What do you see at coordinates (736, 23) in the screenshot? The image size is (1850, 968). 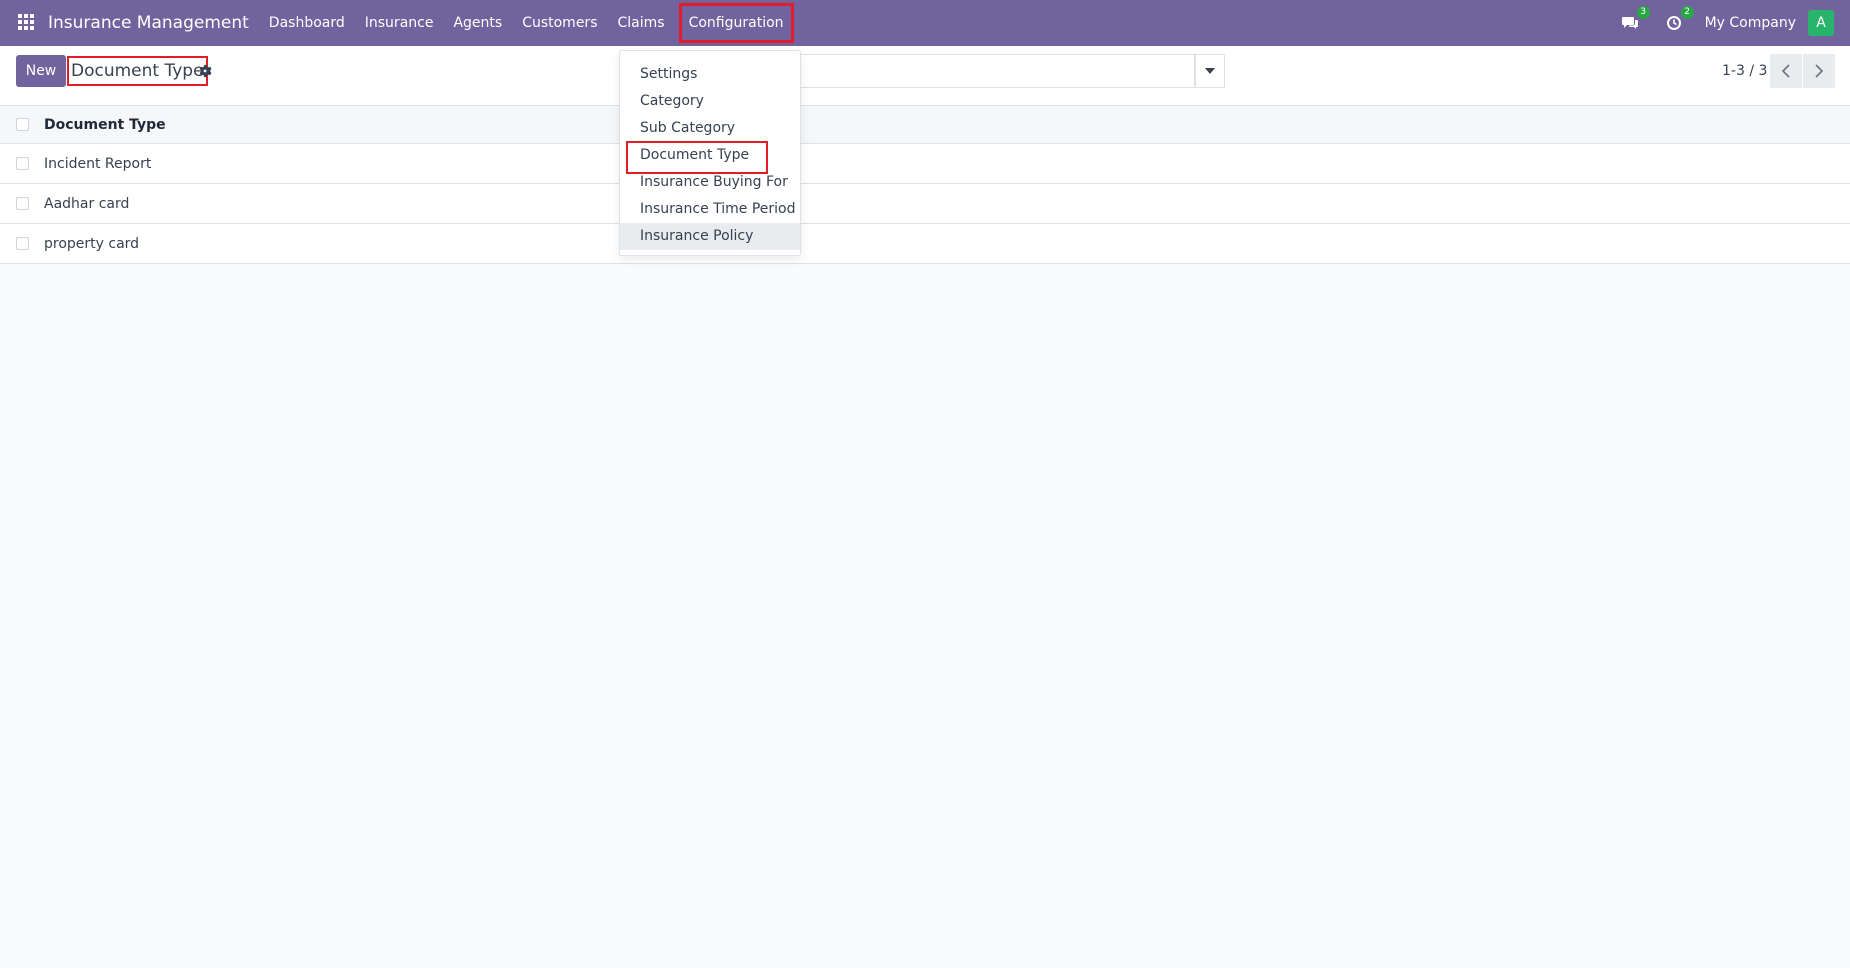 I see `menu-configuration: Configuration` at bounding box center [736, 23].